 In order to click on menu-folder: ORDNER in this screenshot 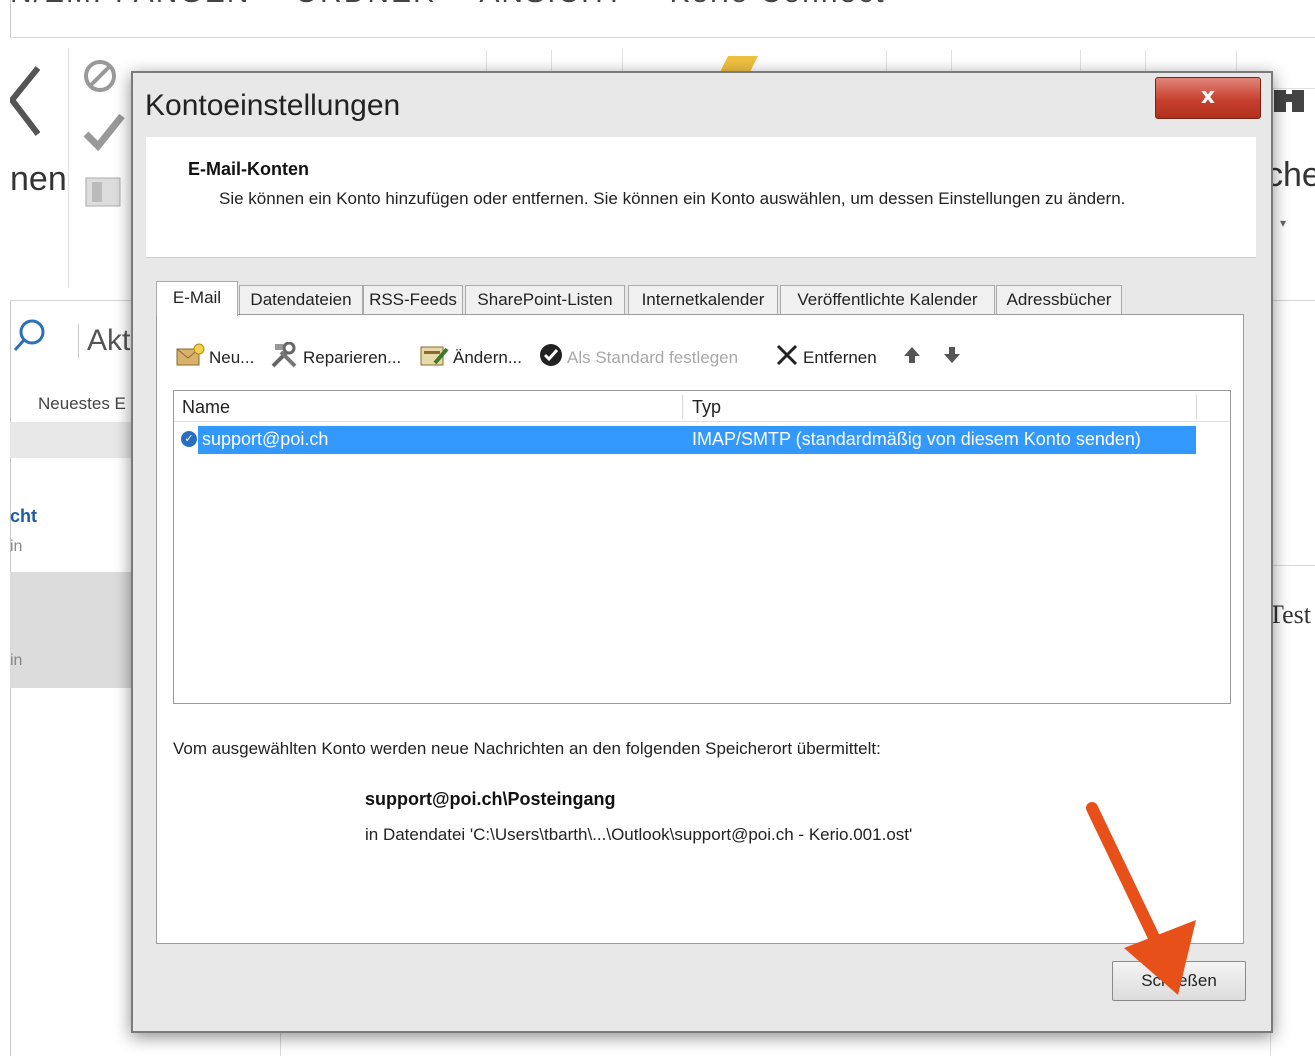, I will do `click(366, 4)`.